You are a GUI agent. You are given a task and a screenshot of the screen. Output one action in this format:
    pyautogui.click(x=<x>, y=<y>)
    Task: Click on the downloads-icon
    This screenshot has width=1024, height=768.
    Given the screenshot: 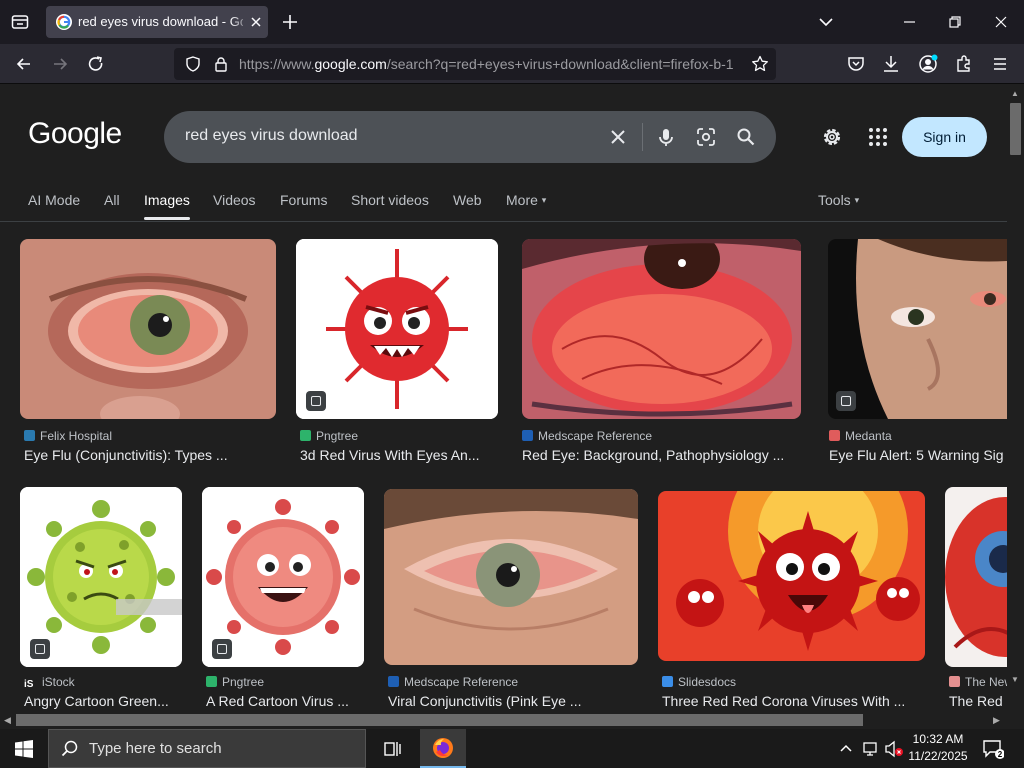 What is the action you would take?
    pyautogui.click(x=891, y=64)
    